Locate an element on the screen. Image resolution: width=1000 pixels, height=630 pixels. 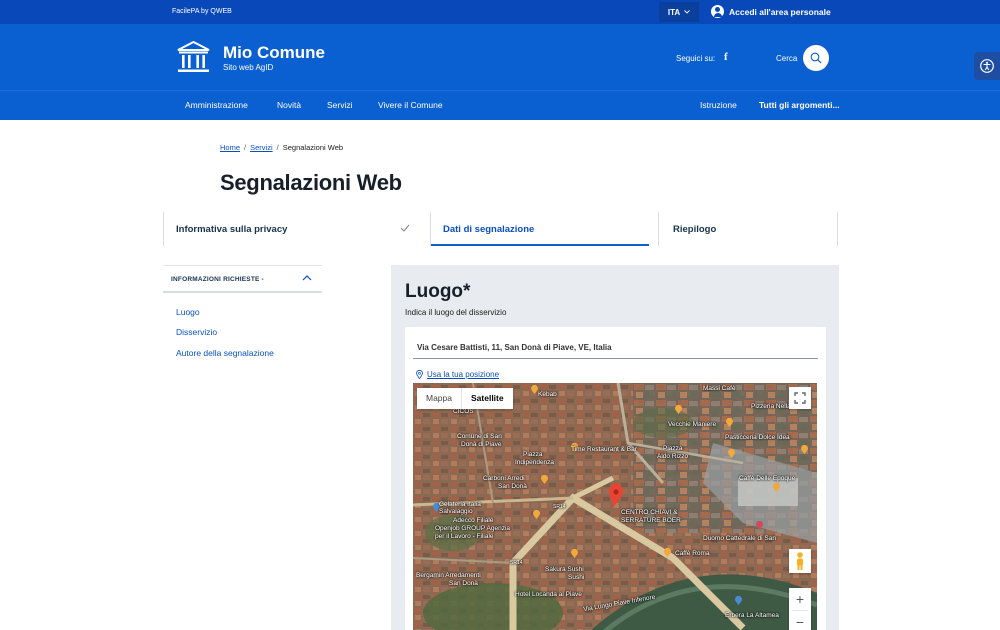
nav-item-servizi: Servizi is located at coordinates (340, 105).